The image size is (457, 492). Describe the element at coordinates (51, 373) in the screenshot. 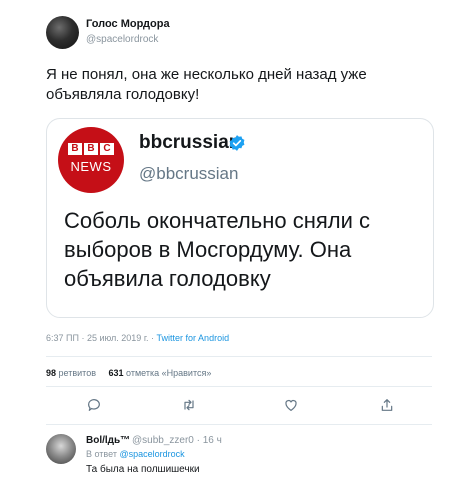

I see `retweets-count: 98` at that location.